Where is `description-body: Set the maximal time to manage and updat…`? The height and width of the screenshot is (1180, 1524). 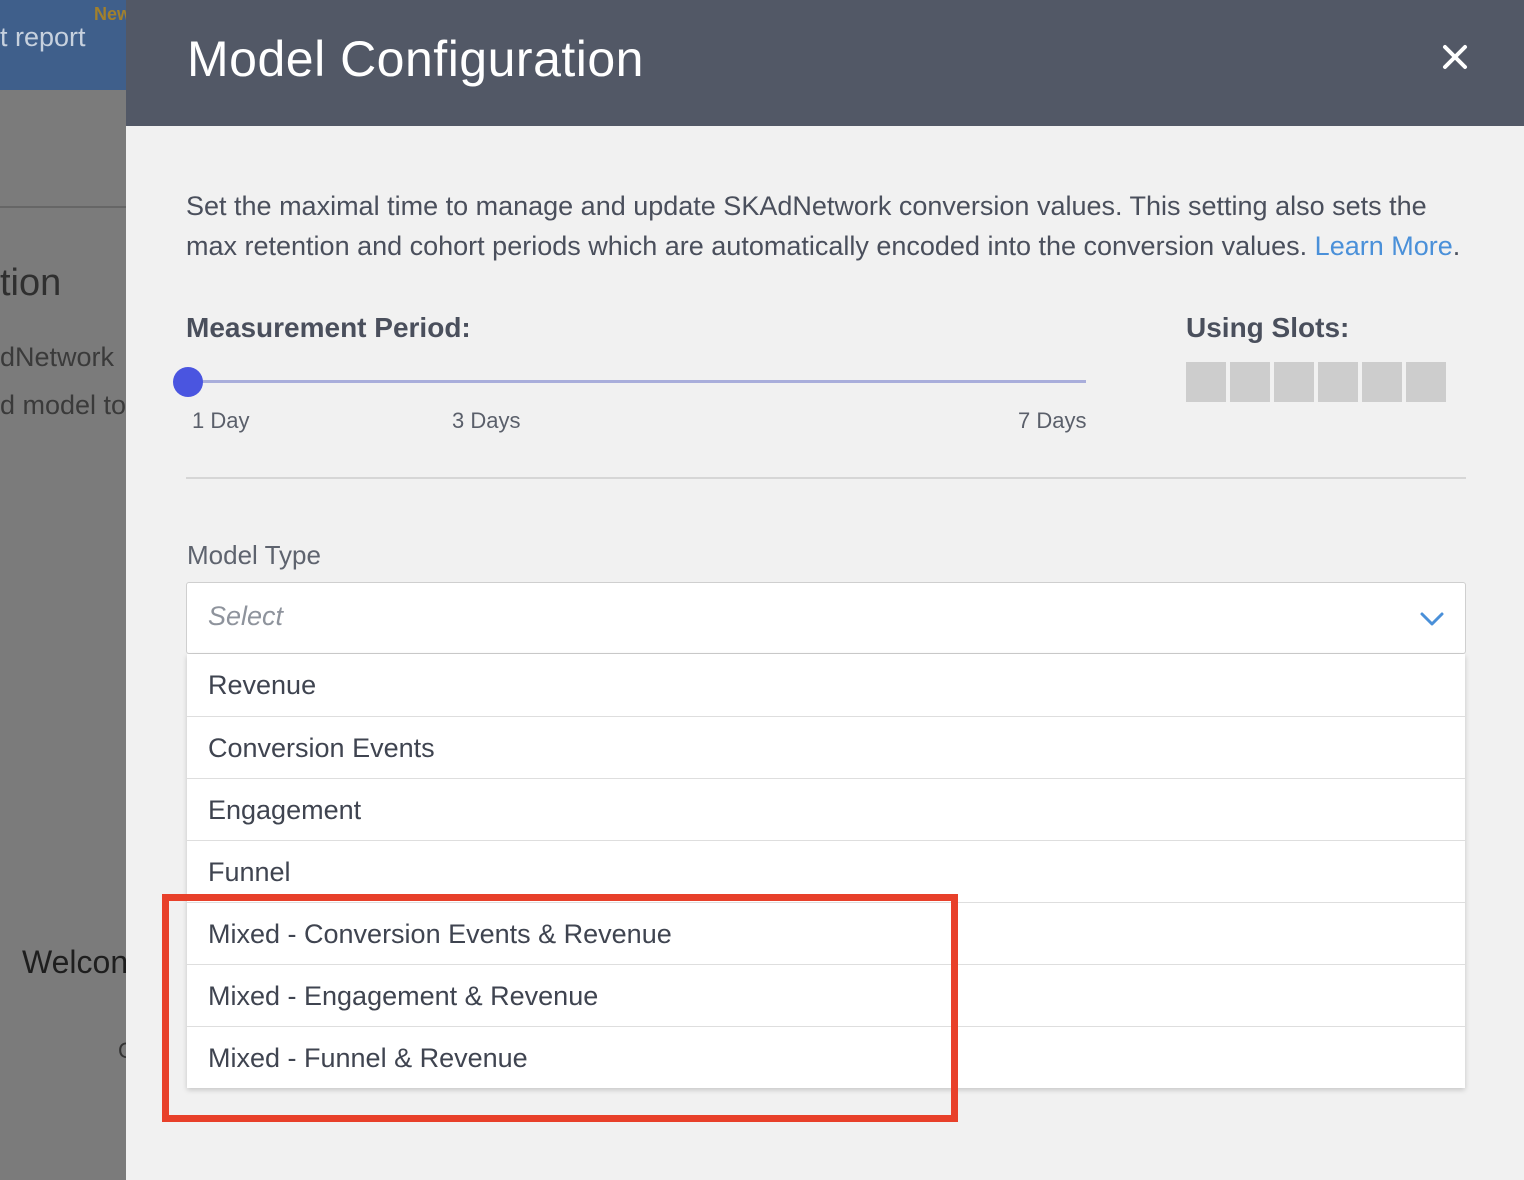 description-body: Set the maximal time to manage and updat… is located at coordinates (806, 226).